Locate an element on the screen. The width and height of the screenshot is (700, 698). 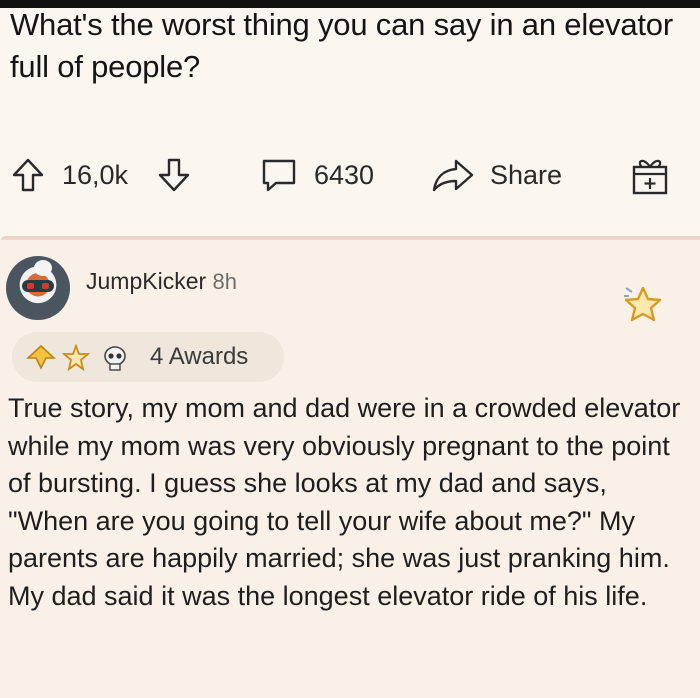
award-button is located at coordinates (650, 175).